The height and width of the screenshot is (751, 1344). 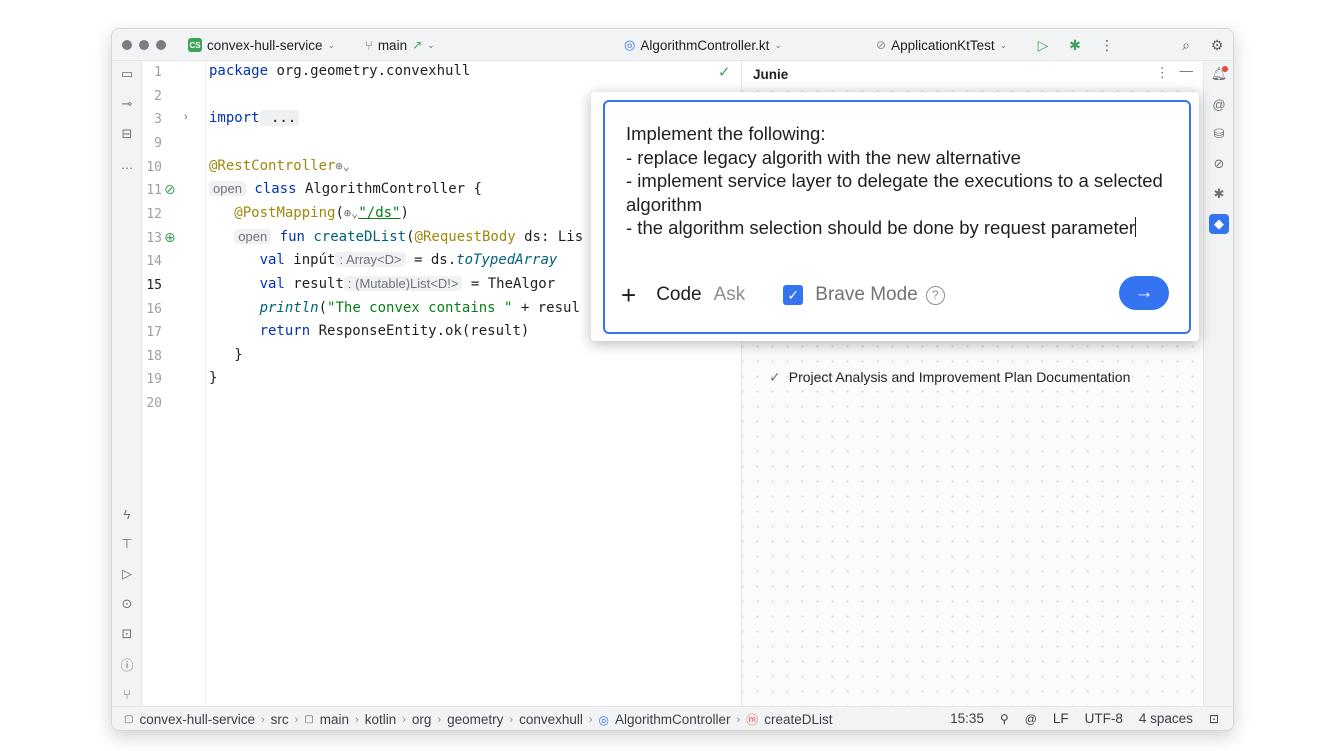 What do you see at coordinates (730, 295) in the screenshot?
I see `mode-ask-tab: Ask` at bounding box center [730, 295].